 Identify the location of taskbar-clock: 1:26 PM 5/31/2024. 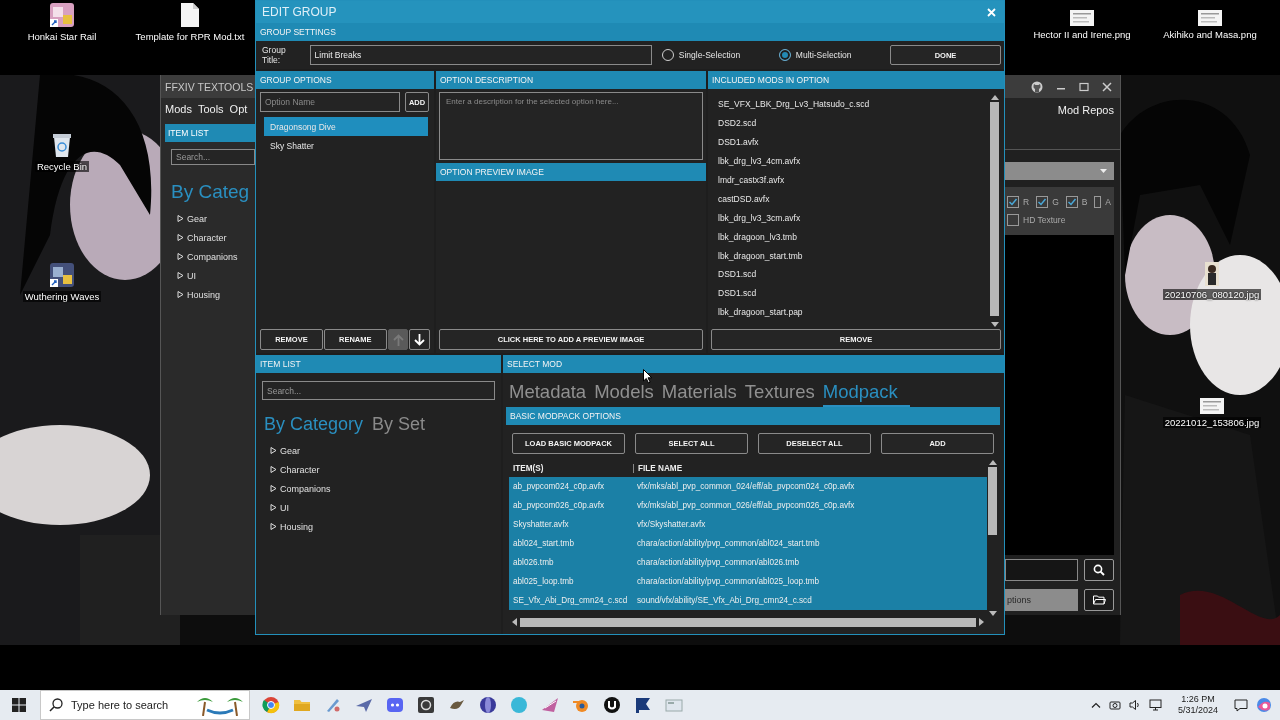
(1197, 705).